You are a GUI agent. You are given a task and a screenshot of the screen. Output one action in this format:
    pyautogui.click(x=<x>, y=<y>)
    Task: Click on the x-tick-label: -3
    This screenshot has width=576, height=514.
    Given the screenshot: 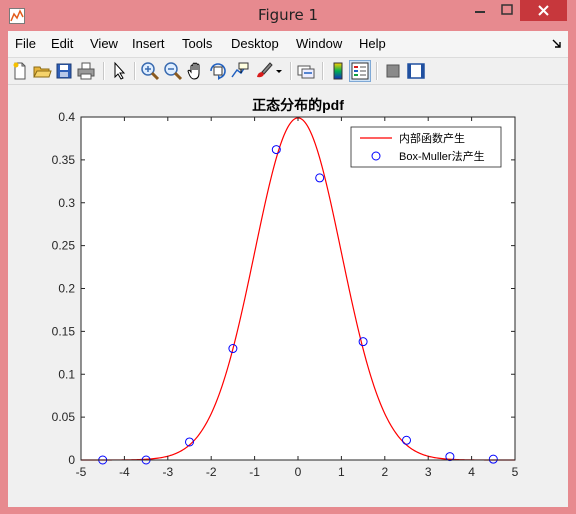 What is the action you would take?
    pyautogui.click(x=167, y=472)
    